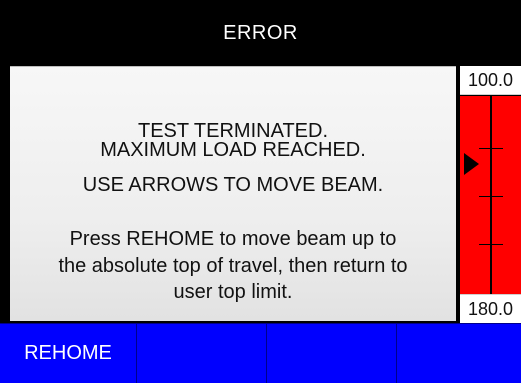  Describe the element at coordinates (202, 353) in the screenshot. I see `softkey-2-button` at that location.